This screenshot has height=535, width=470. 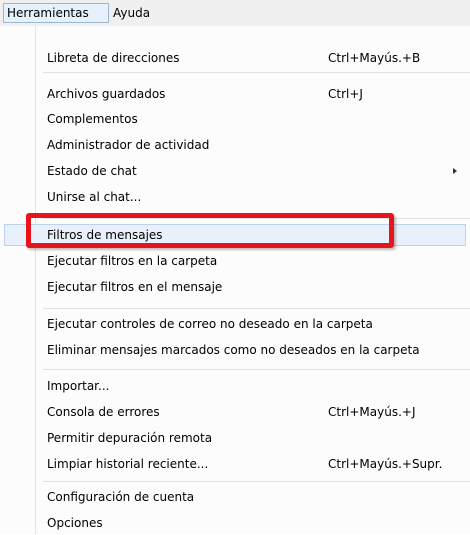 I want to click on submenu-arrow-icon, so click(x=455, y=171).